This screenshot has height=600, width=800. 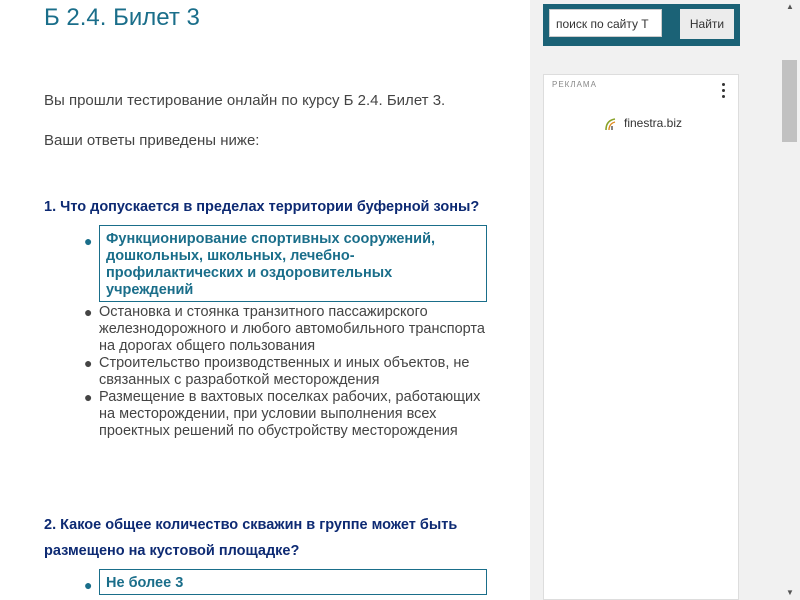 What do you see at coordinates (293, 582) in the screenshot?
I see `correct-answer: Не более 3` at bounding box center [293, 582].